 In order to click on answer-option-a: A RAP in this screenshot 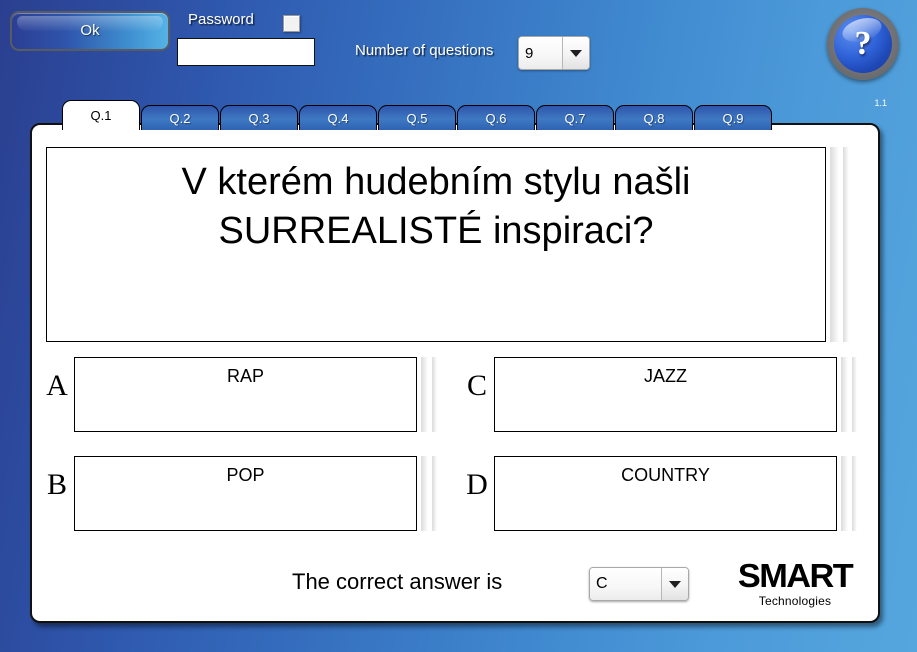, I will do `click(238, 394)`.